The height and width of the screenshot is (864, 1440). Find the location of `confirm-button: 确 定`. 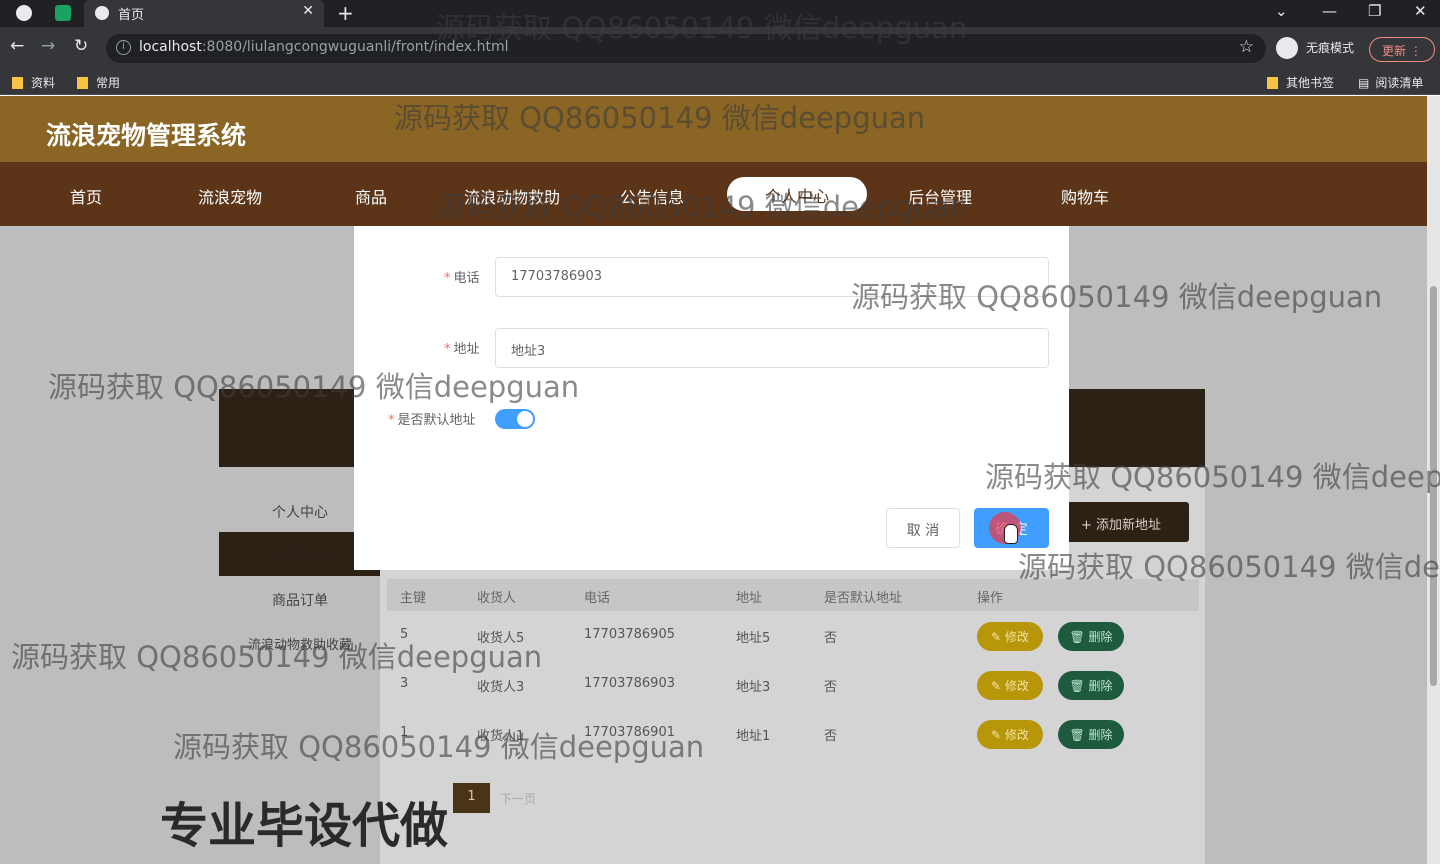

confirm-button: 确 定 is located at coordinates (1011, 528).